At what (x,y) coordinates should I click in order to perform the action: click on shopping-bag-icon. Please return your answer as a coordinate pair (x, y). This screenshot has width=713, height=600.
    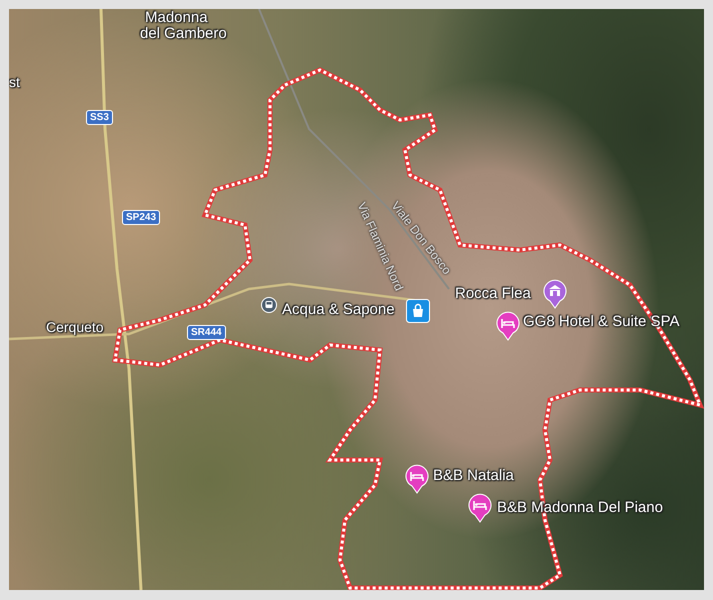
    Looking at the image, I should click on (418, 311).